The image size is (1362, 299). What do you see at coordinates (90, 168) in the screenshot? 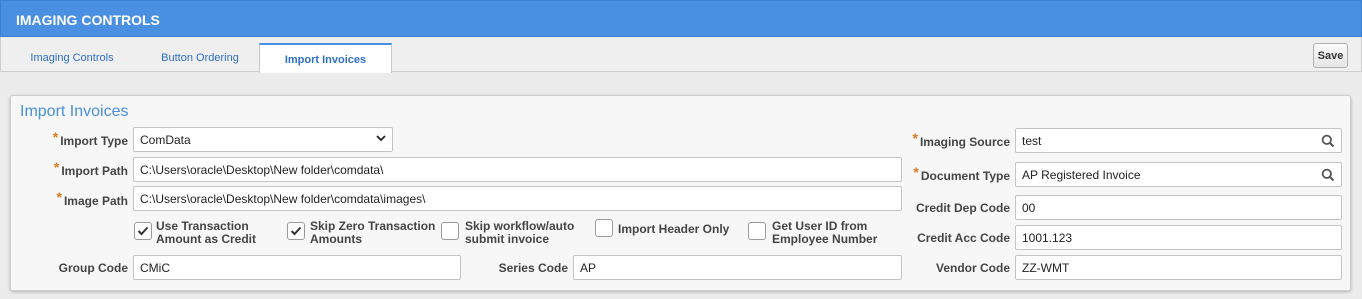
I see `import-path-label: * Import Path` at bounding box center [90, 168].